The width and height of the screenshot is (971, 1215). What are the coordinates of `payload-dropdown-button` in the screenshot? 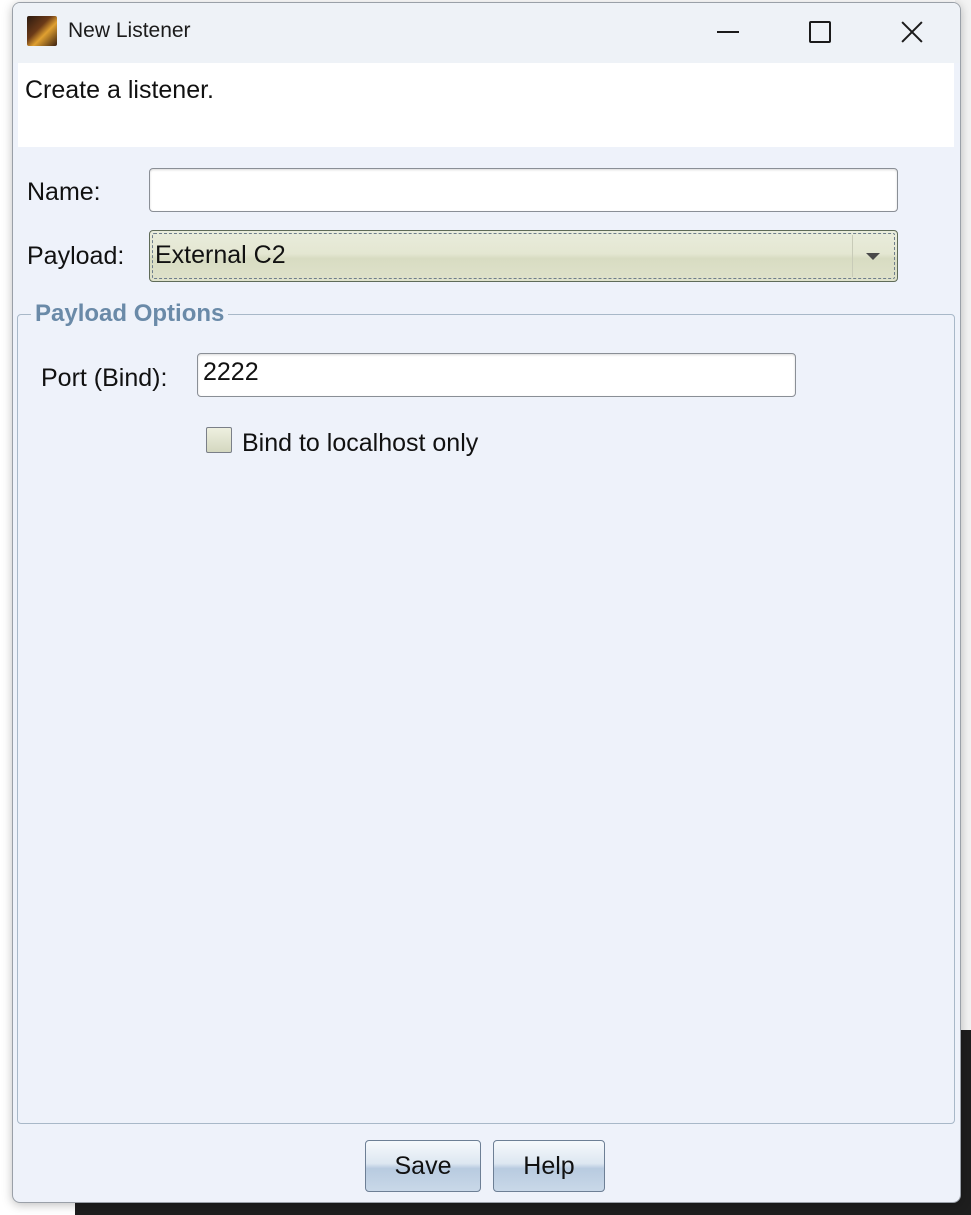 It's located at (872, 256).